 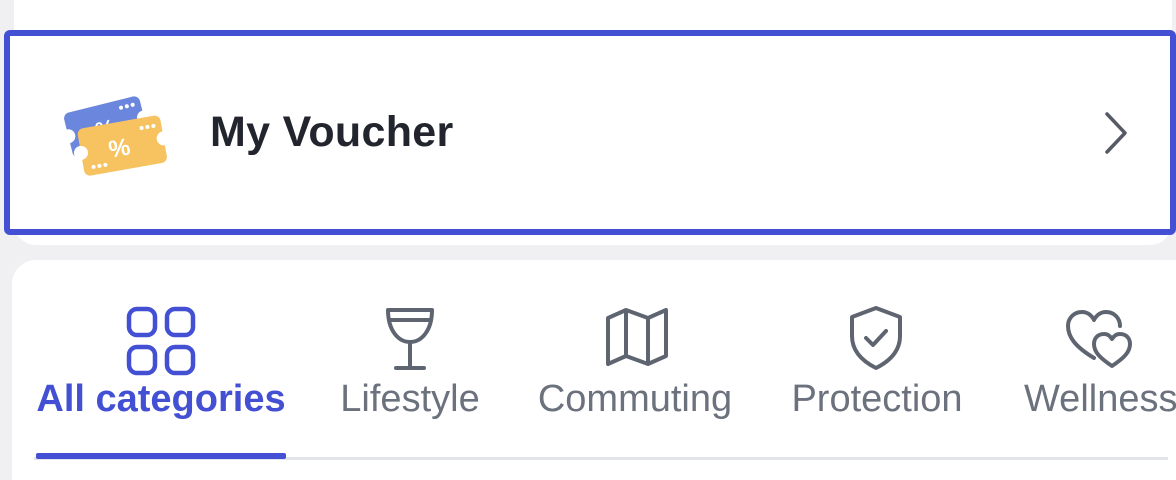 I want to click on tab-label: Commuting, so click(x=635, y=399).